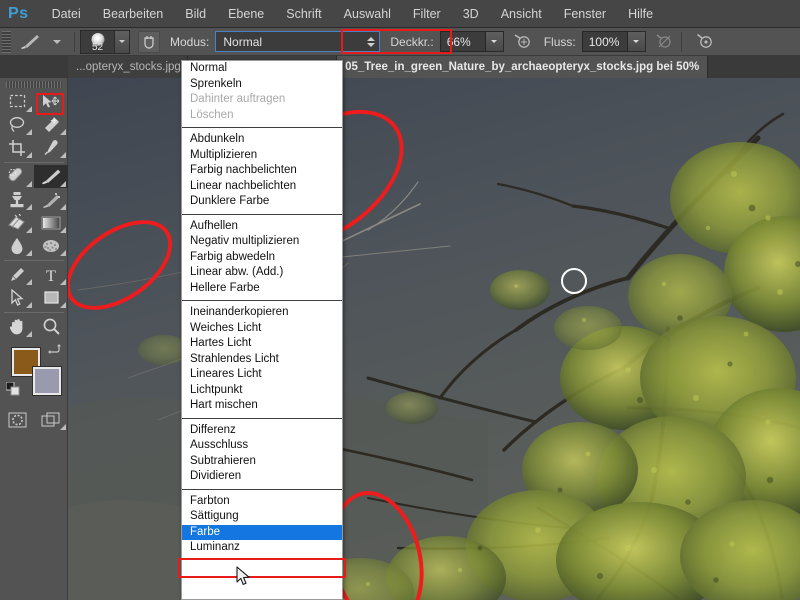 This screenshot has width=800, height=600. Describe the element at coordinates (51, 274) in the screenshot. I see `tool-type: T` at that location.